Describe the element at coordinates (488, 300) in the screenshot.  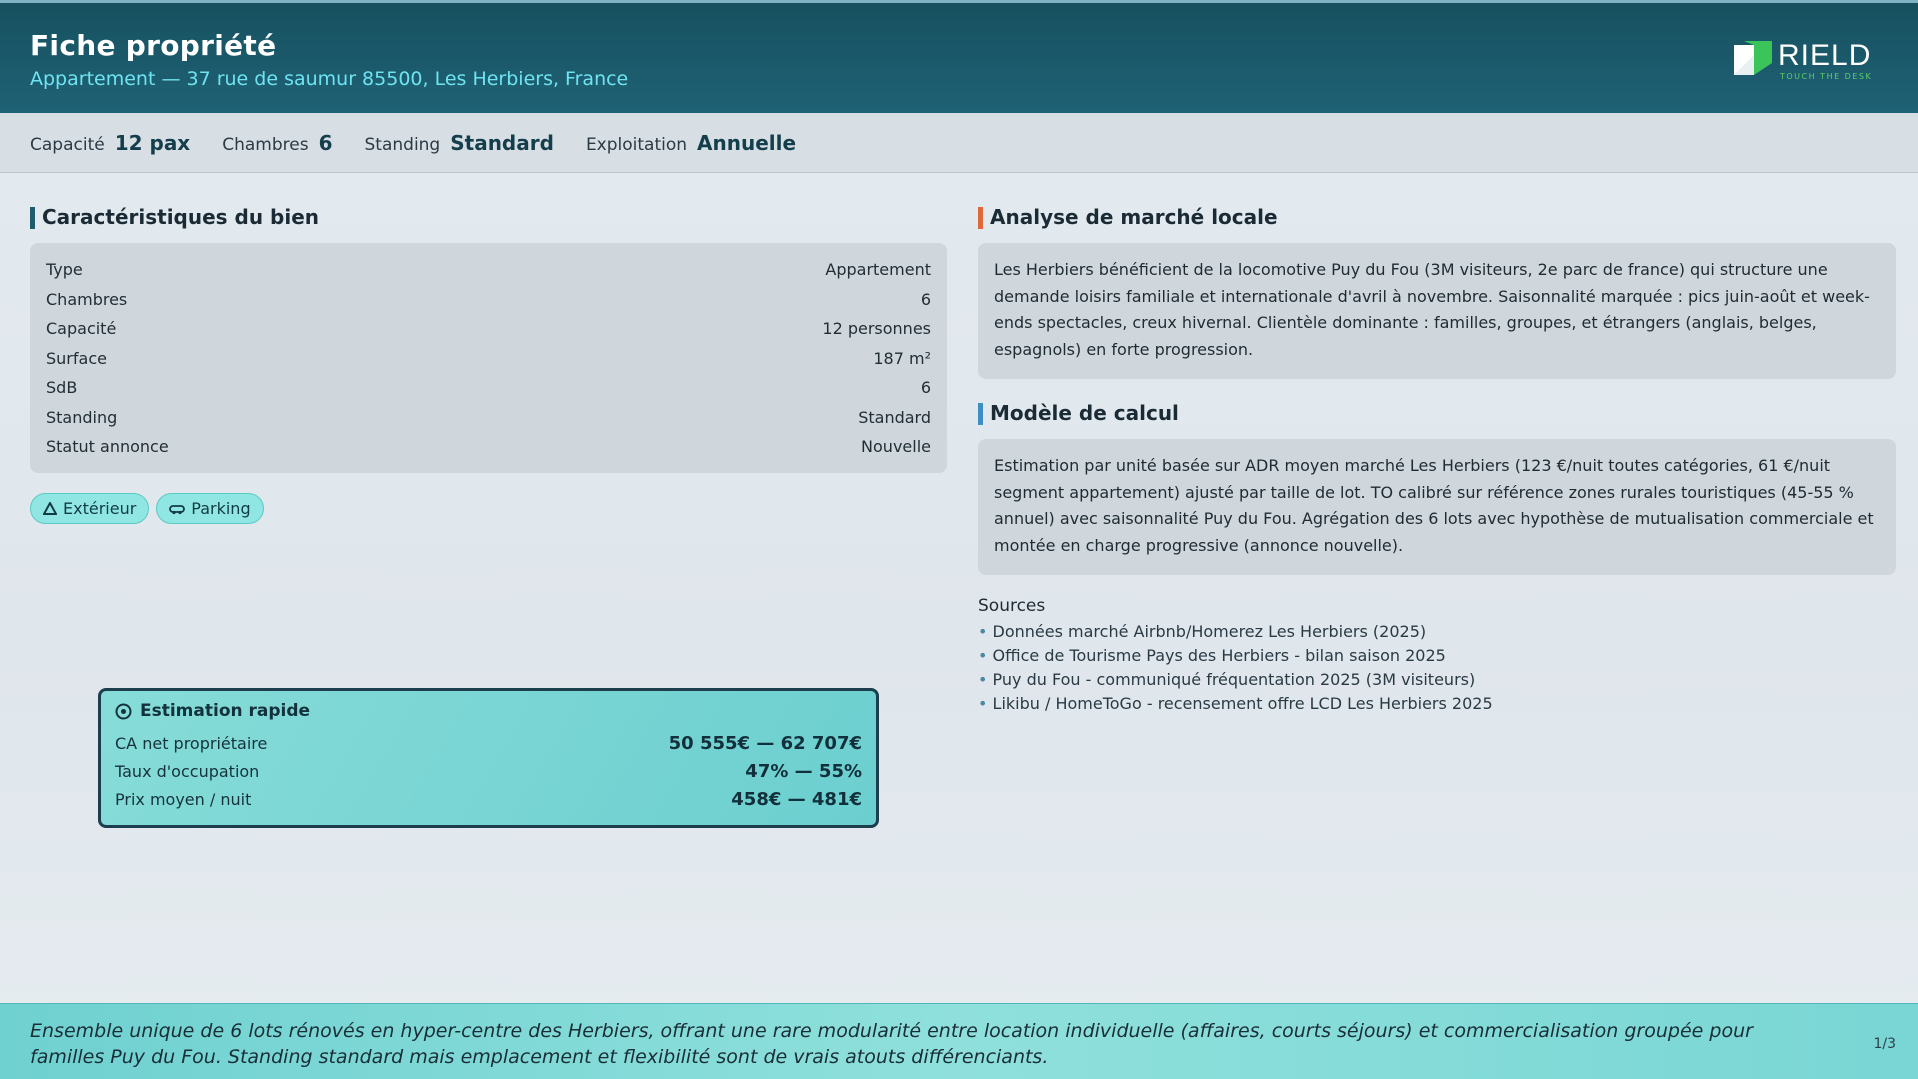
I see `table-row: Chambres 6` at that location.